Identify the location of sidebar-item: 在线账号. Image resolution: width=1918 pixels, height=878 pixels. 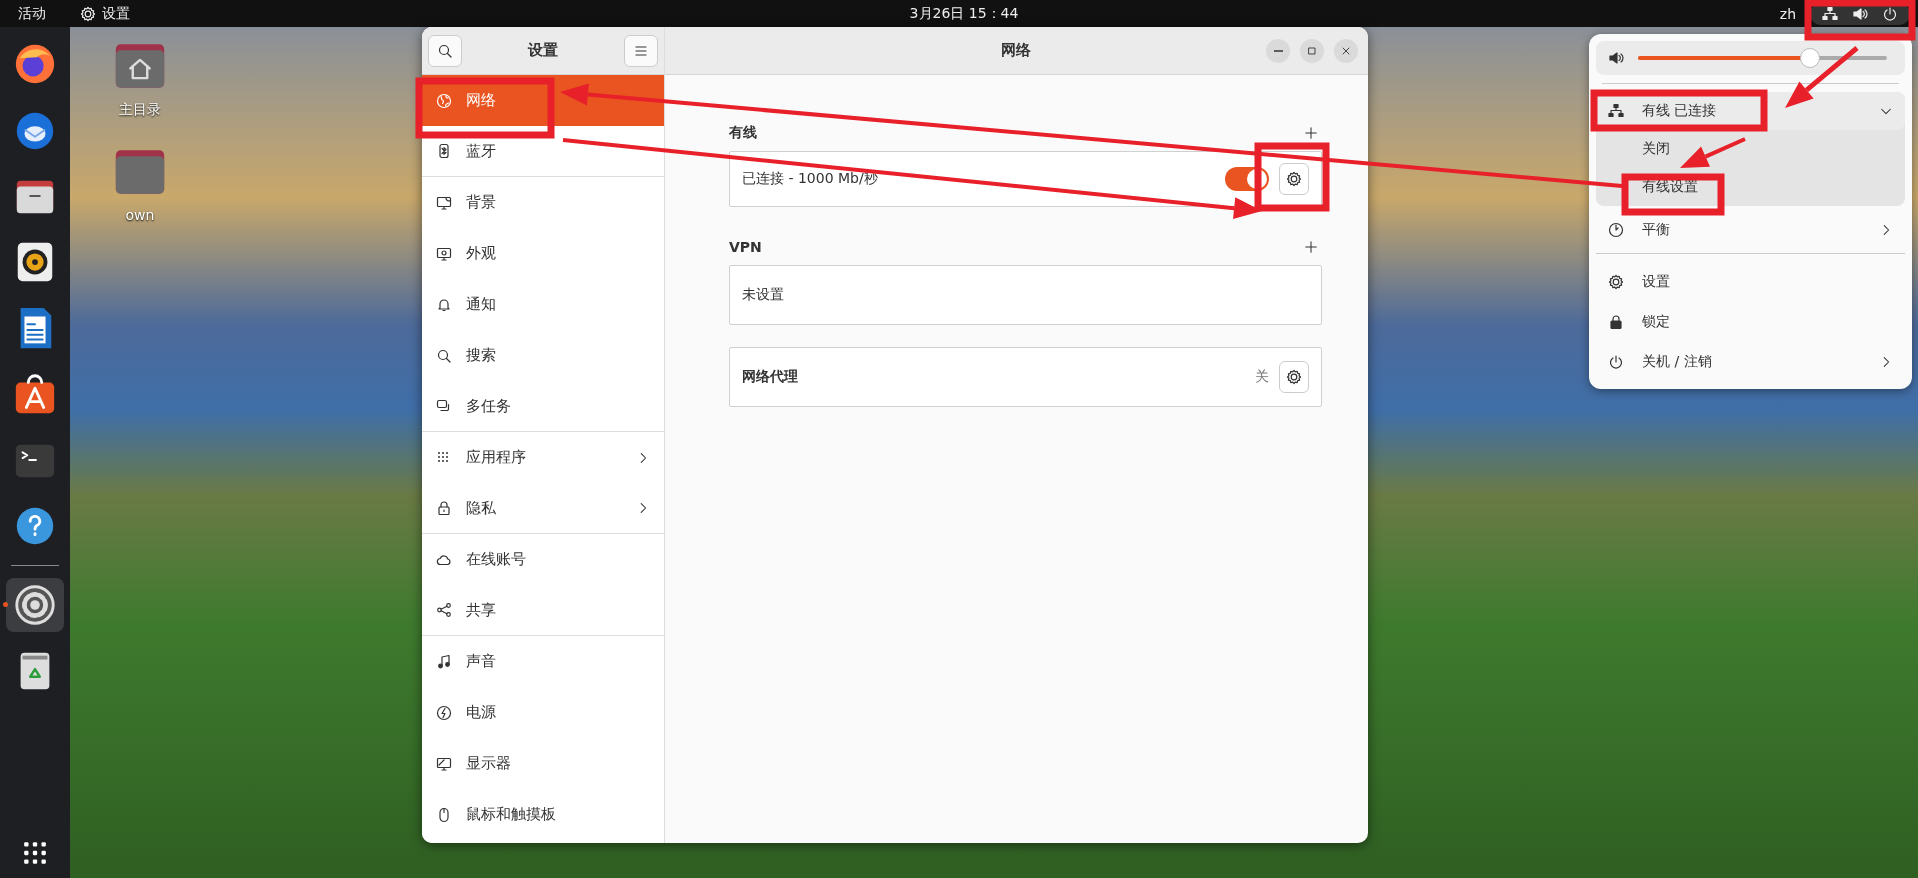
(543, 559).